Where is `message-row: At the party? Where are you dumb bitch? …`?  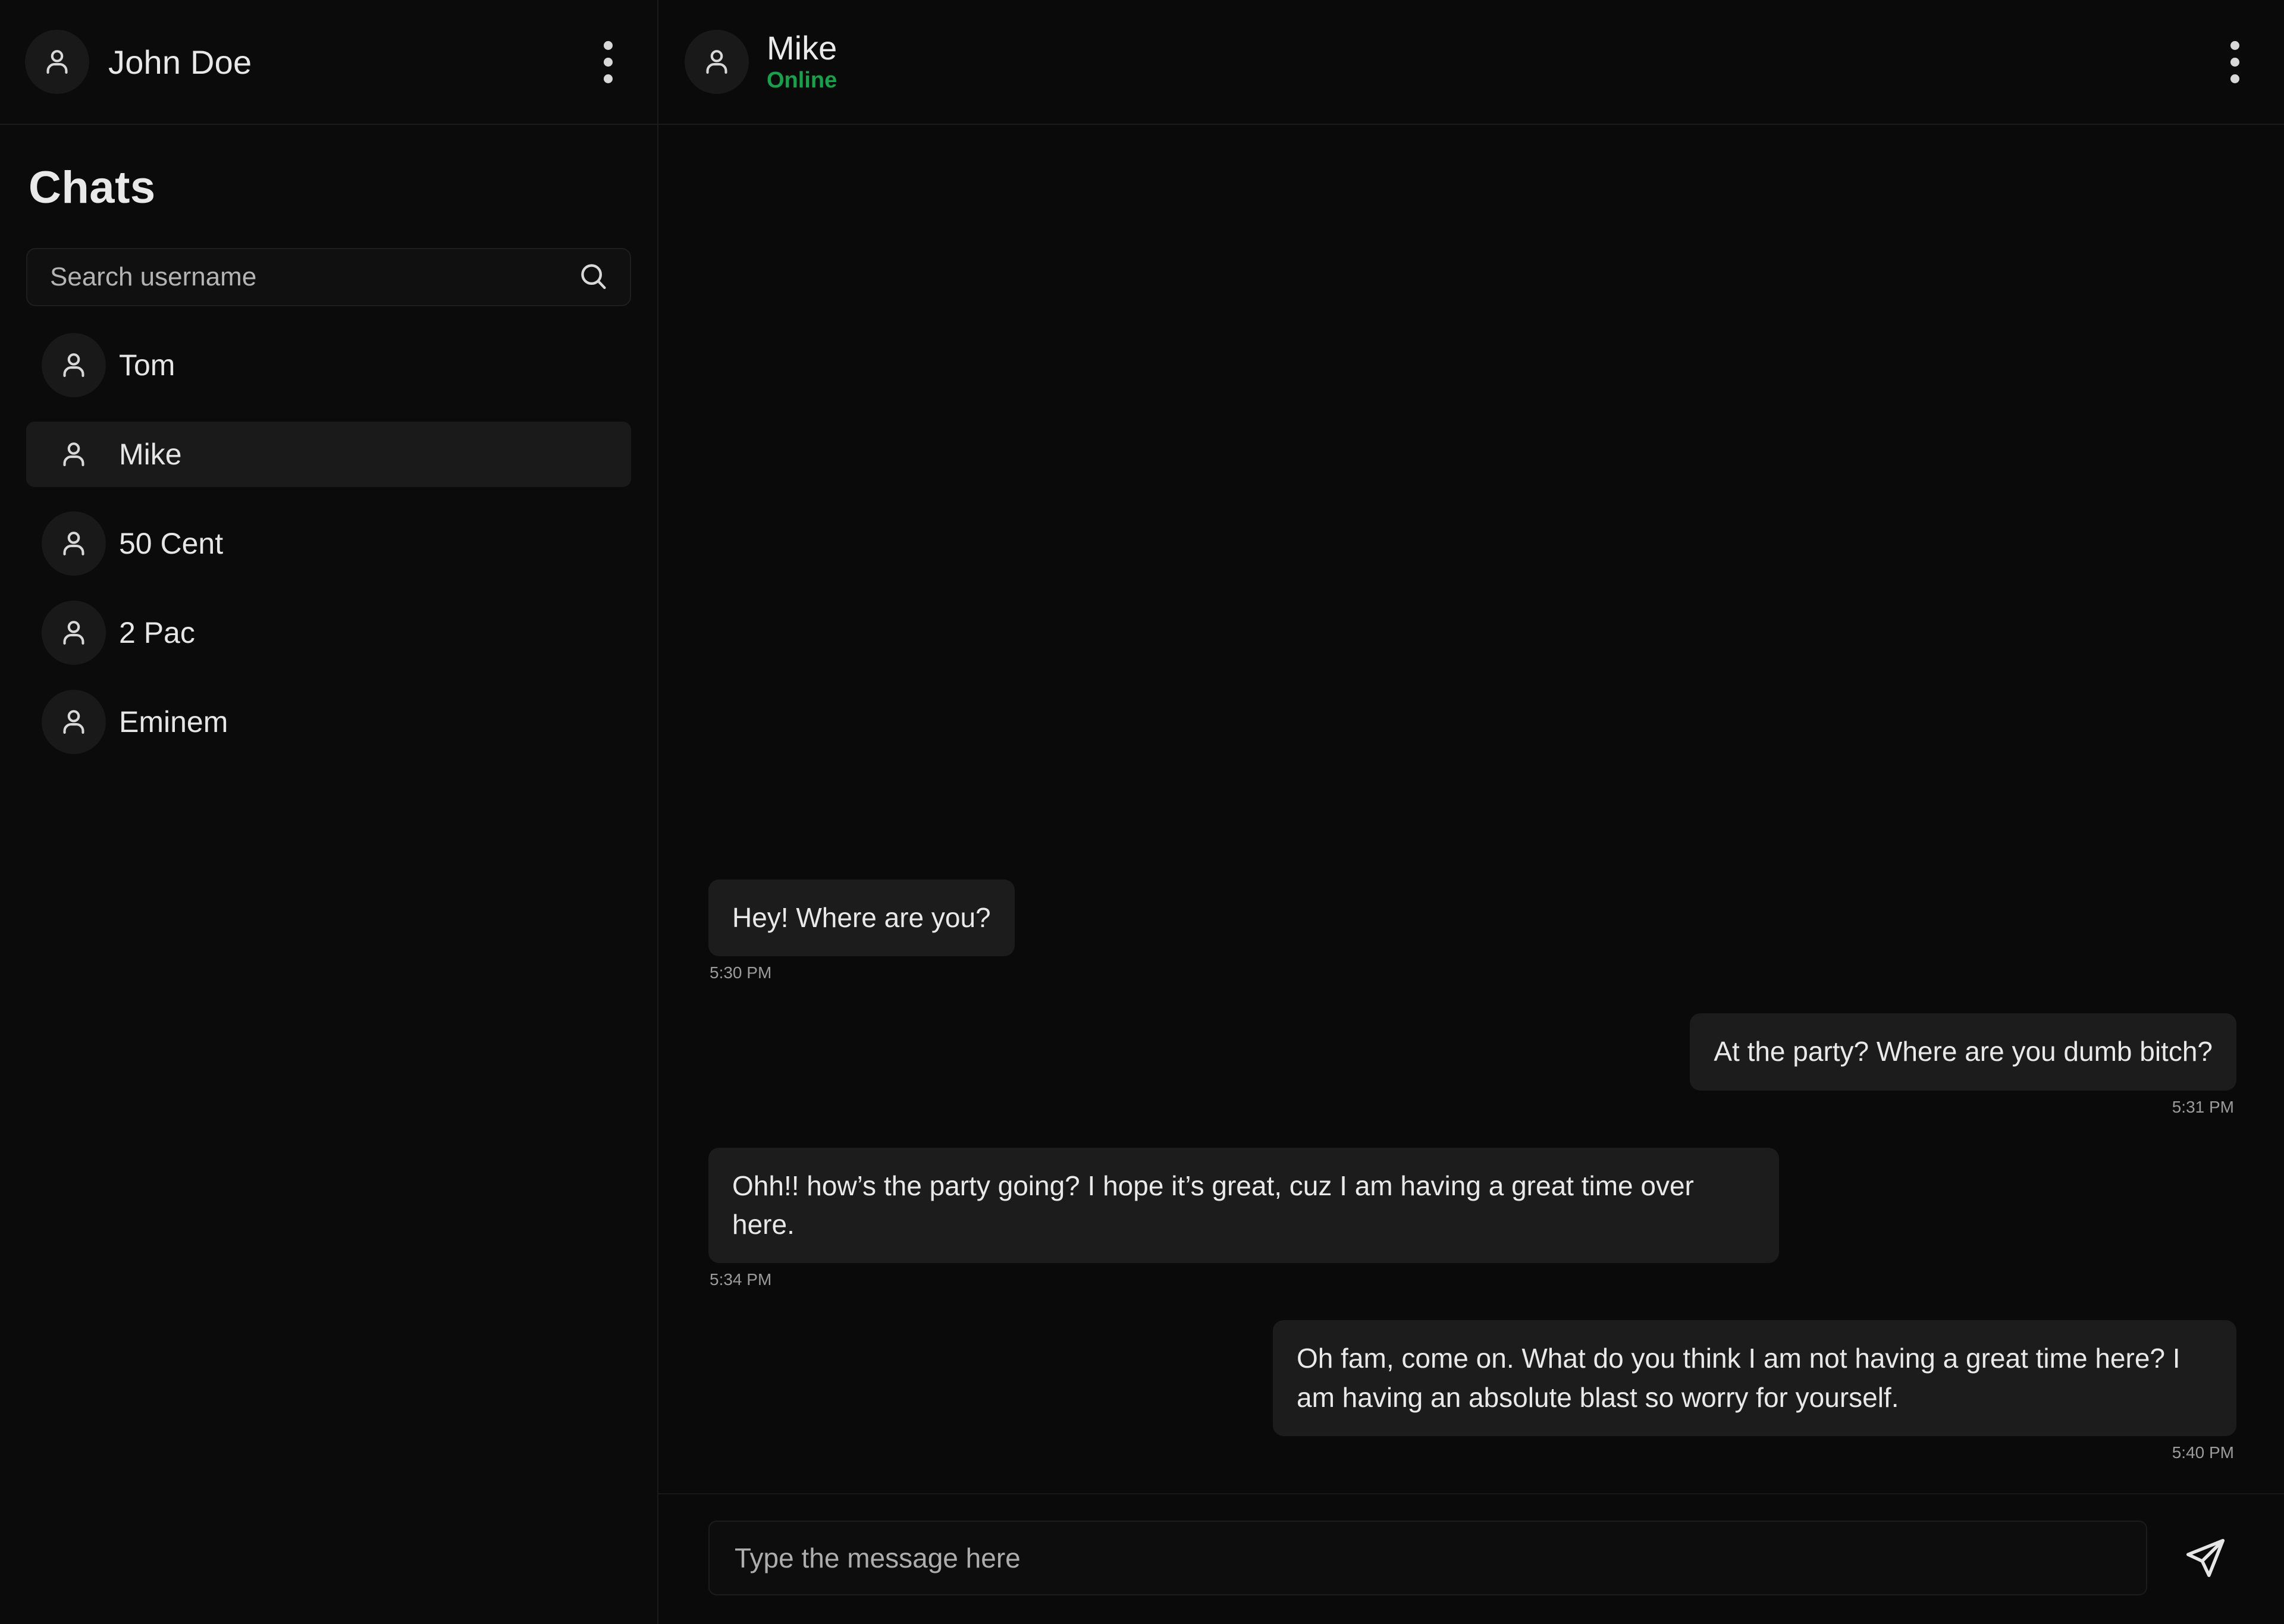 message-row: At the party? Where are you dumb bitch? … is located at coordinates (1472, 1064).